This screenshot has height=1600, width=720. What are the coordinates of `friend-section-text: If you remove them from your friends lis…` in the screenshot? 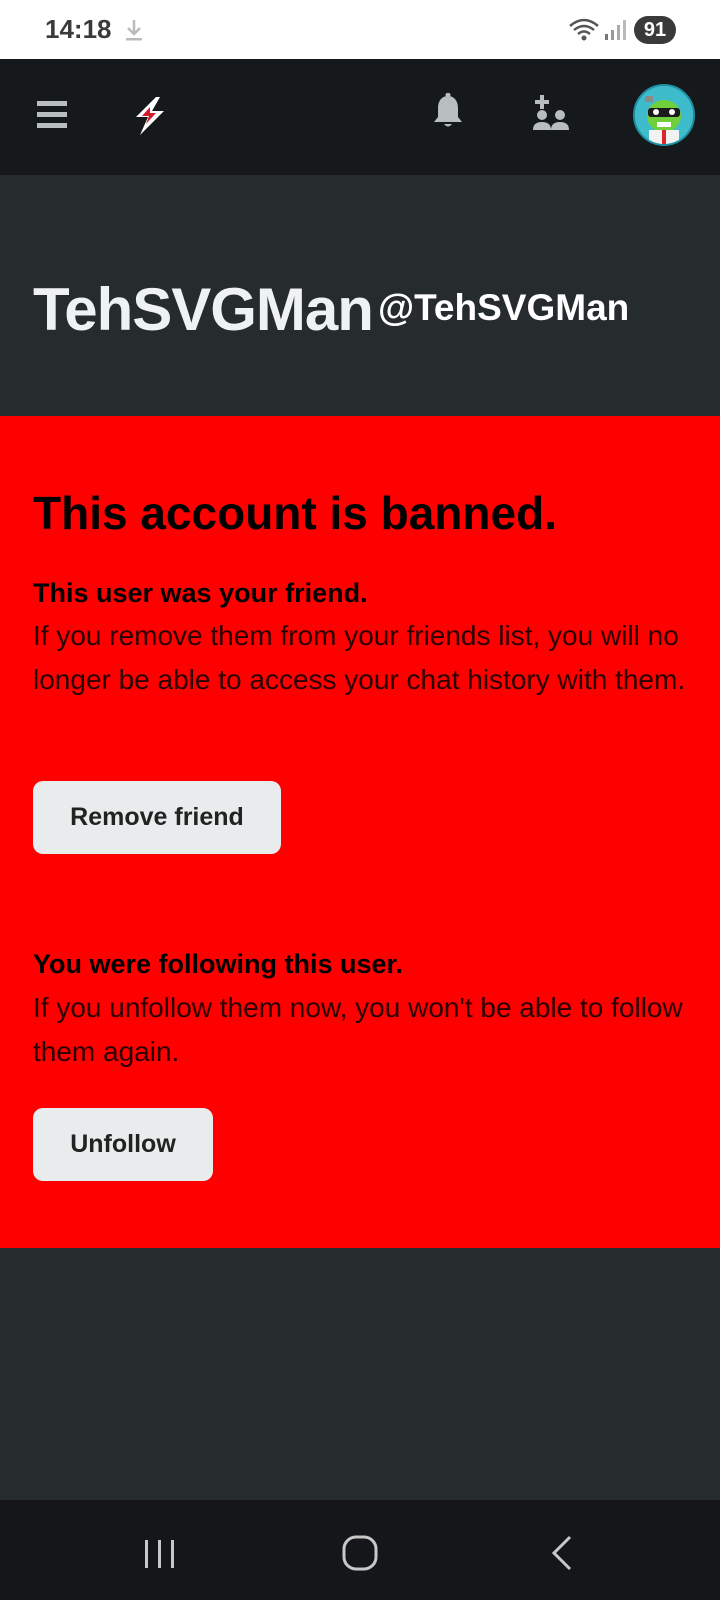 It's located at (359, 657).